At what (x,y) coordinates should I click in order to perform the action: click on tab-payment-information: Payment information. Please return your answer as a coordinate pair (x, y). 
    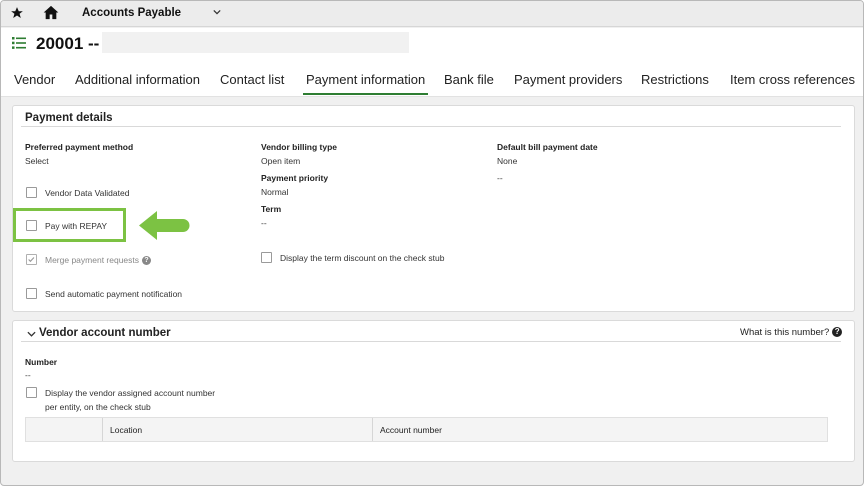
    Looking at the image, I should click on (366, 83).